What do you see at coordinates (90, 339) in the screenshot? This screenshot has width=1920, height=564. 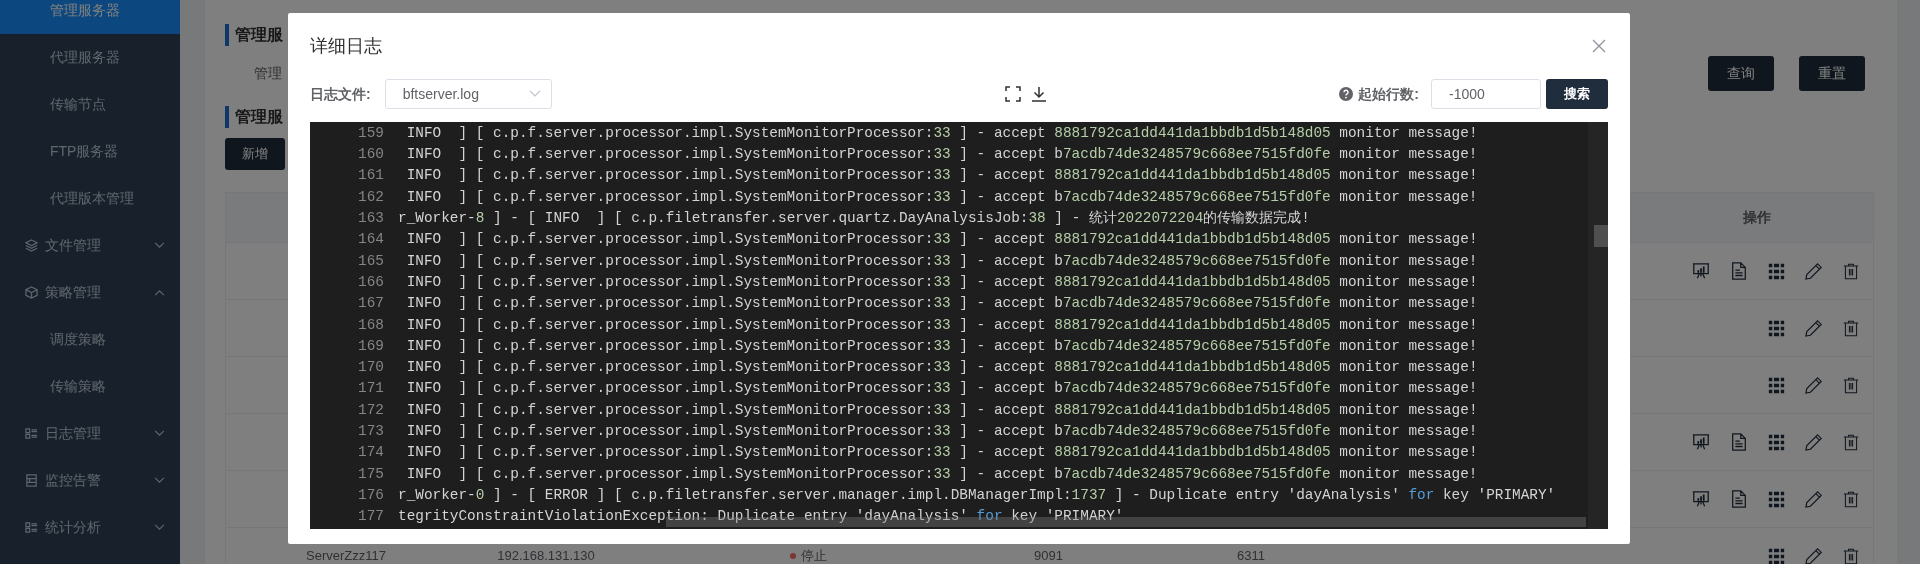 I see `menu-item: 调度策略` at bounding box center [90, 339].